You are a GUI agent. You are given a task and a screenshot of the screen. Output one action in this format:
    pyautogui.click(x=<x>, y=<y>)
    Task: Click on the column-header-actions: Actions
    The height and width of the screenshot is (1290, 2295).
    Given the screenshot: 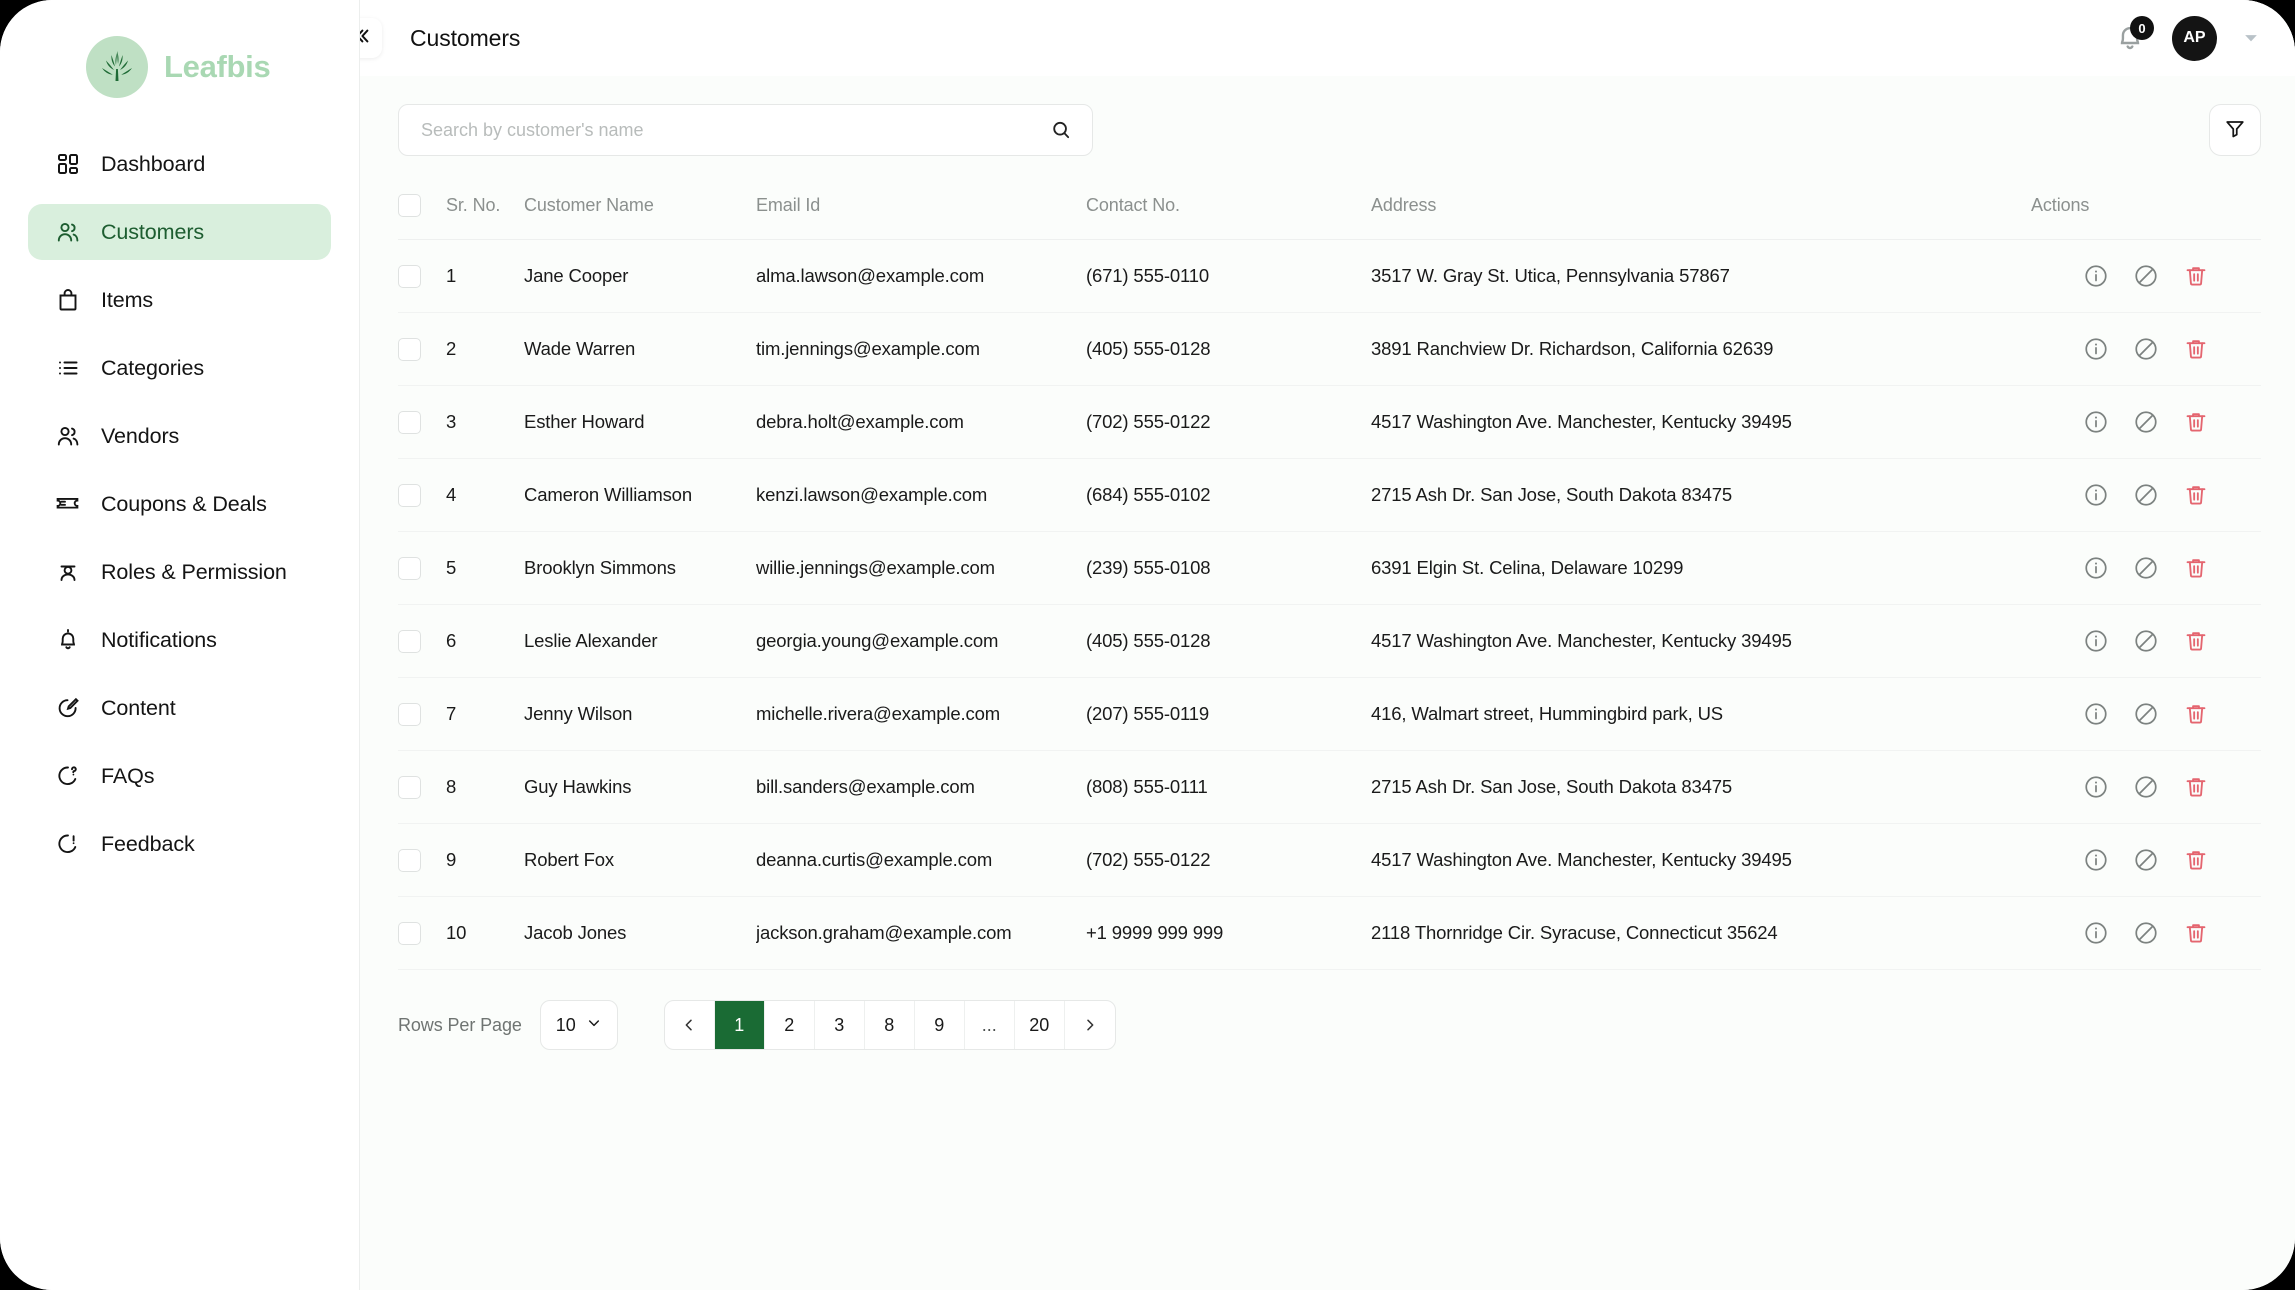 What is the action you would take?
    pyautogui.click(x=2146, y=211)
    